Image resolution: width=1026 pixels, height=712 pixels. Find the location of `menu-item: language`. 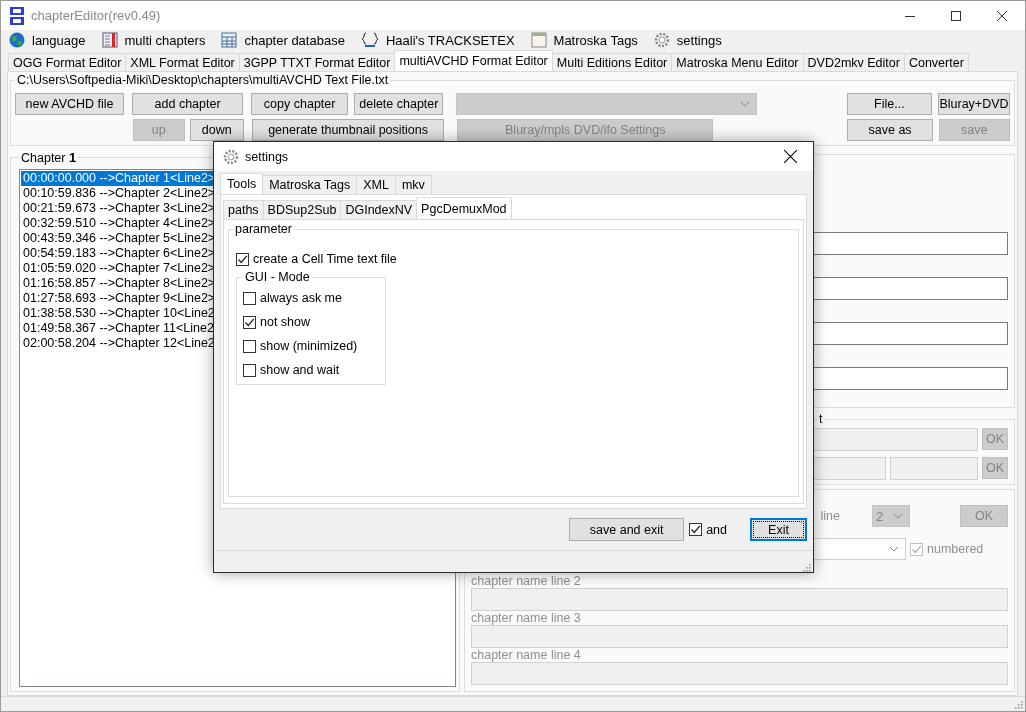

menu-item: language is located at coordinates (47, 40).